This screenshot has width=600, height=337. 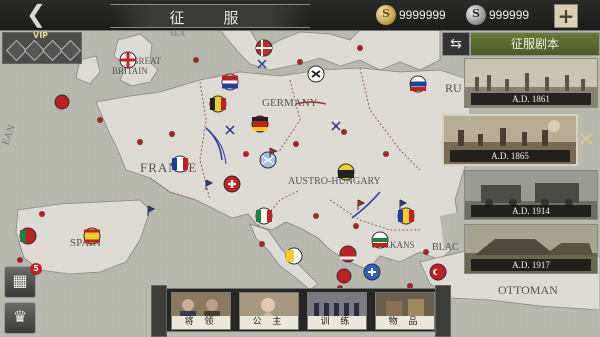 What do you see at coordinates (301, 311) in the screenshot?
I see `bottom-menu: 将 领 公 主 训 练 物 品` at bounding box center [301, 311].